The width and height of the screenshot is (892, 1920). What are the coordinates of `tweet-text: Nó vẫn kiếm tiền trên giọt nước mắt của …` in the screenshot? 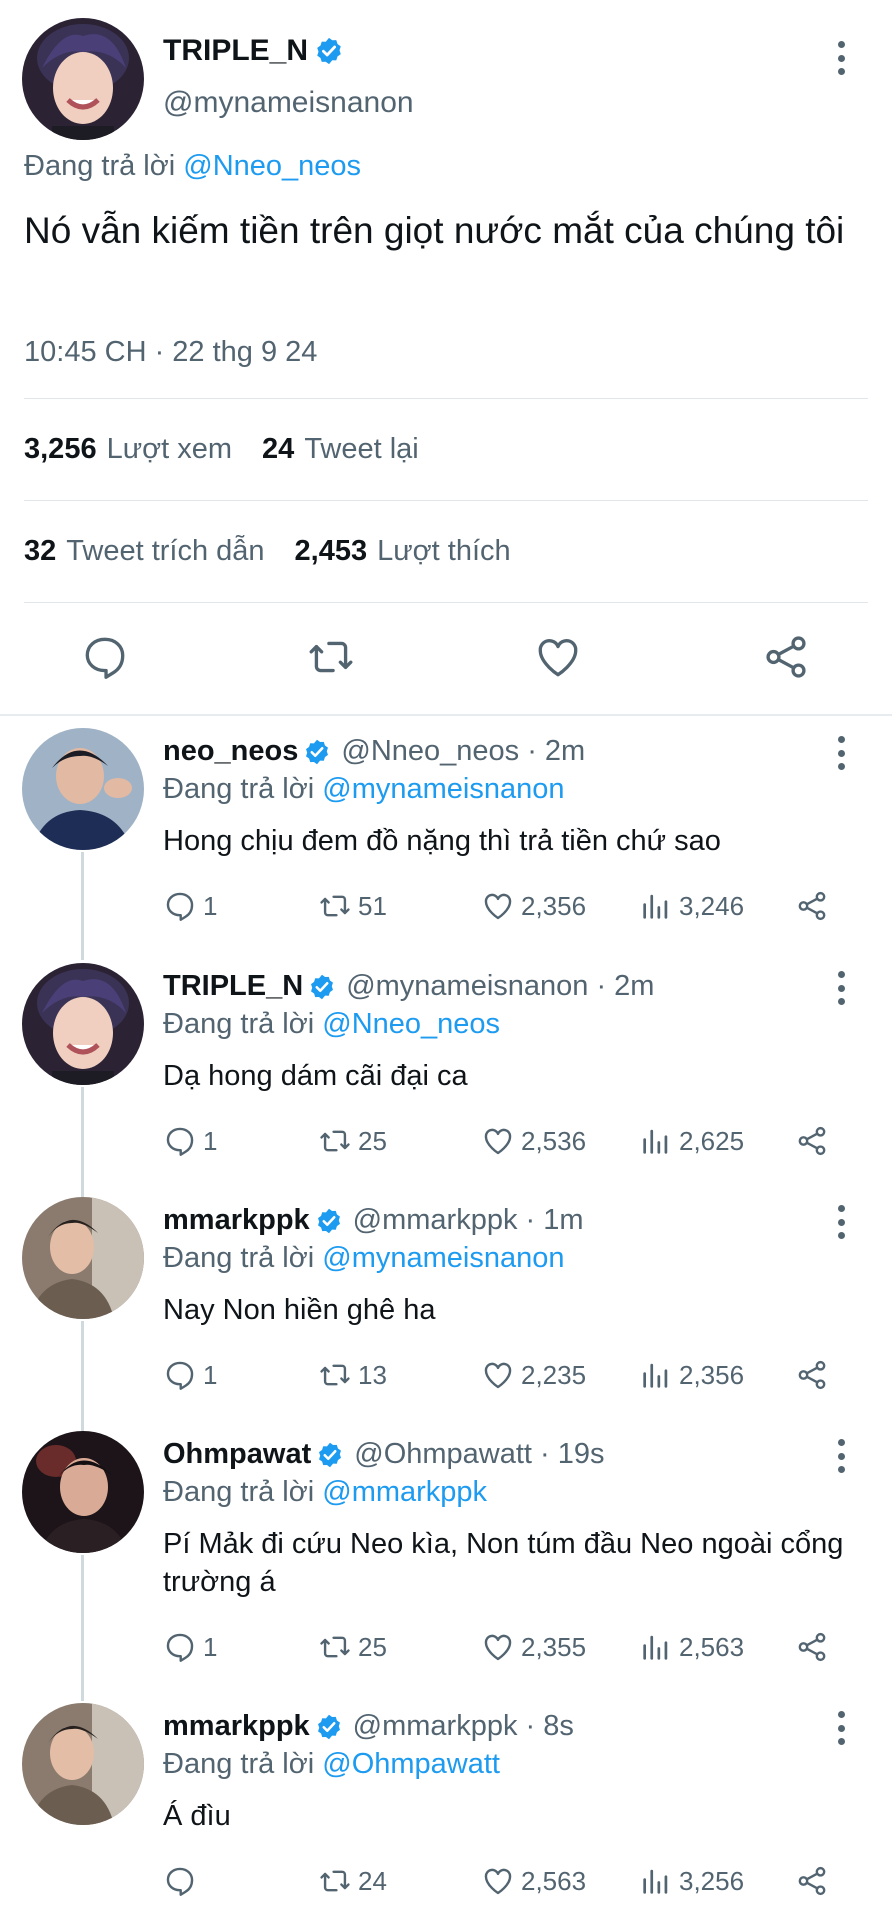 It's located at (434, 230).